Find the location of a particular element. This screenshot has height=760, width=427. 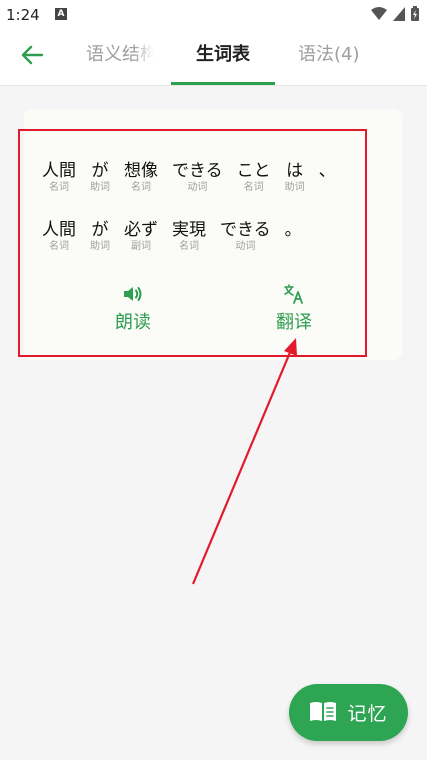

signal-icon is located at coordinates (399, 15).